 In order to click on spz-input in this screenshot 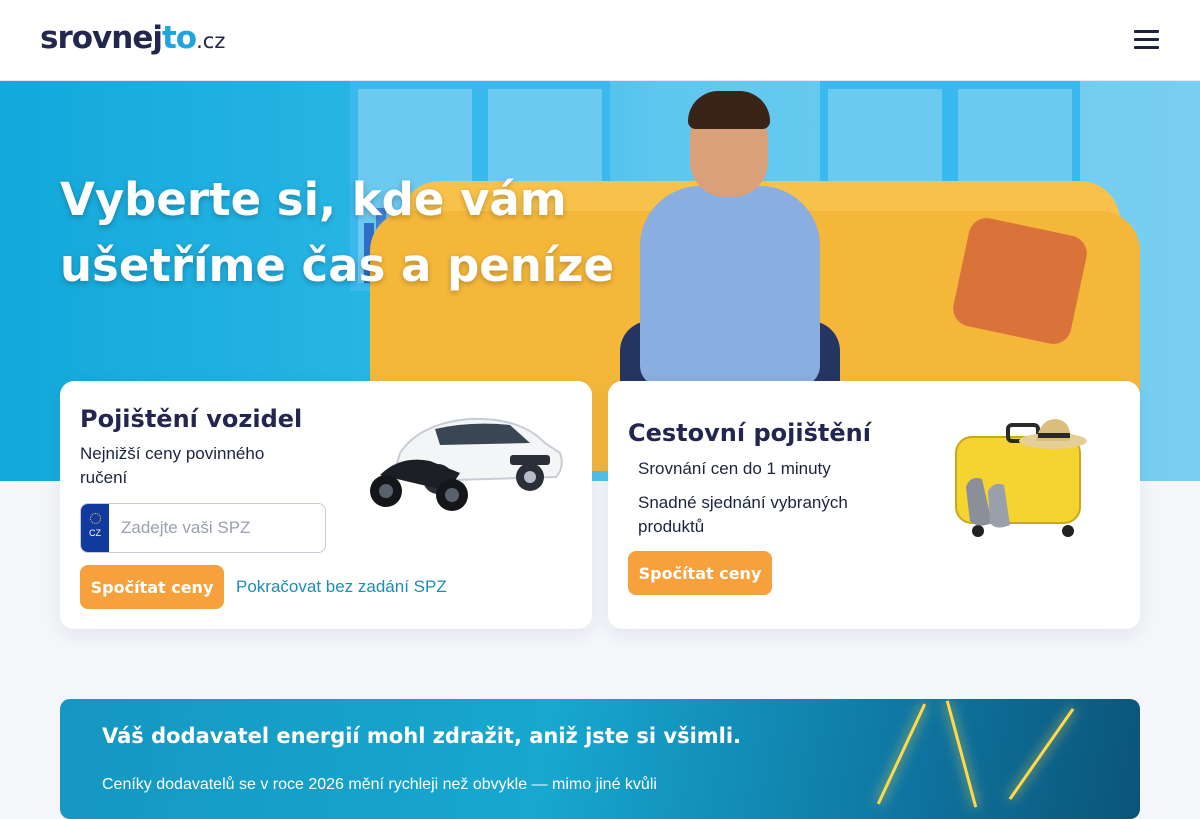, I will do `click(217, 528)`.